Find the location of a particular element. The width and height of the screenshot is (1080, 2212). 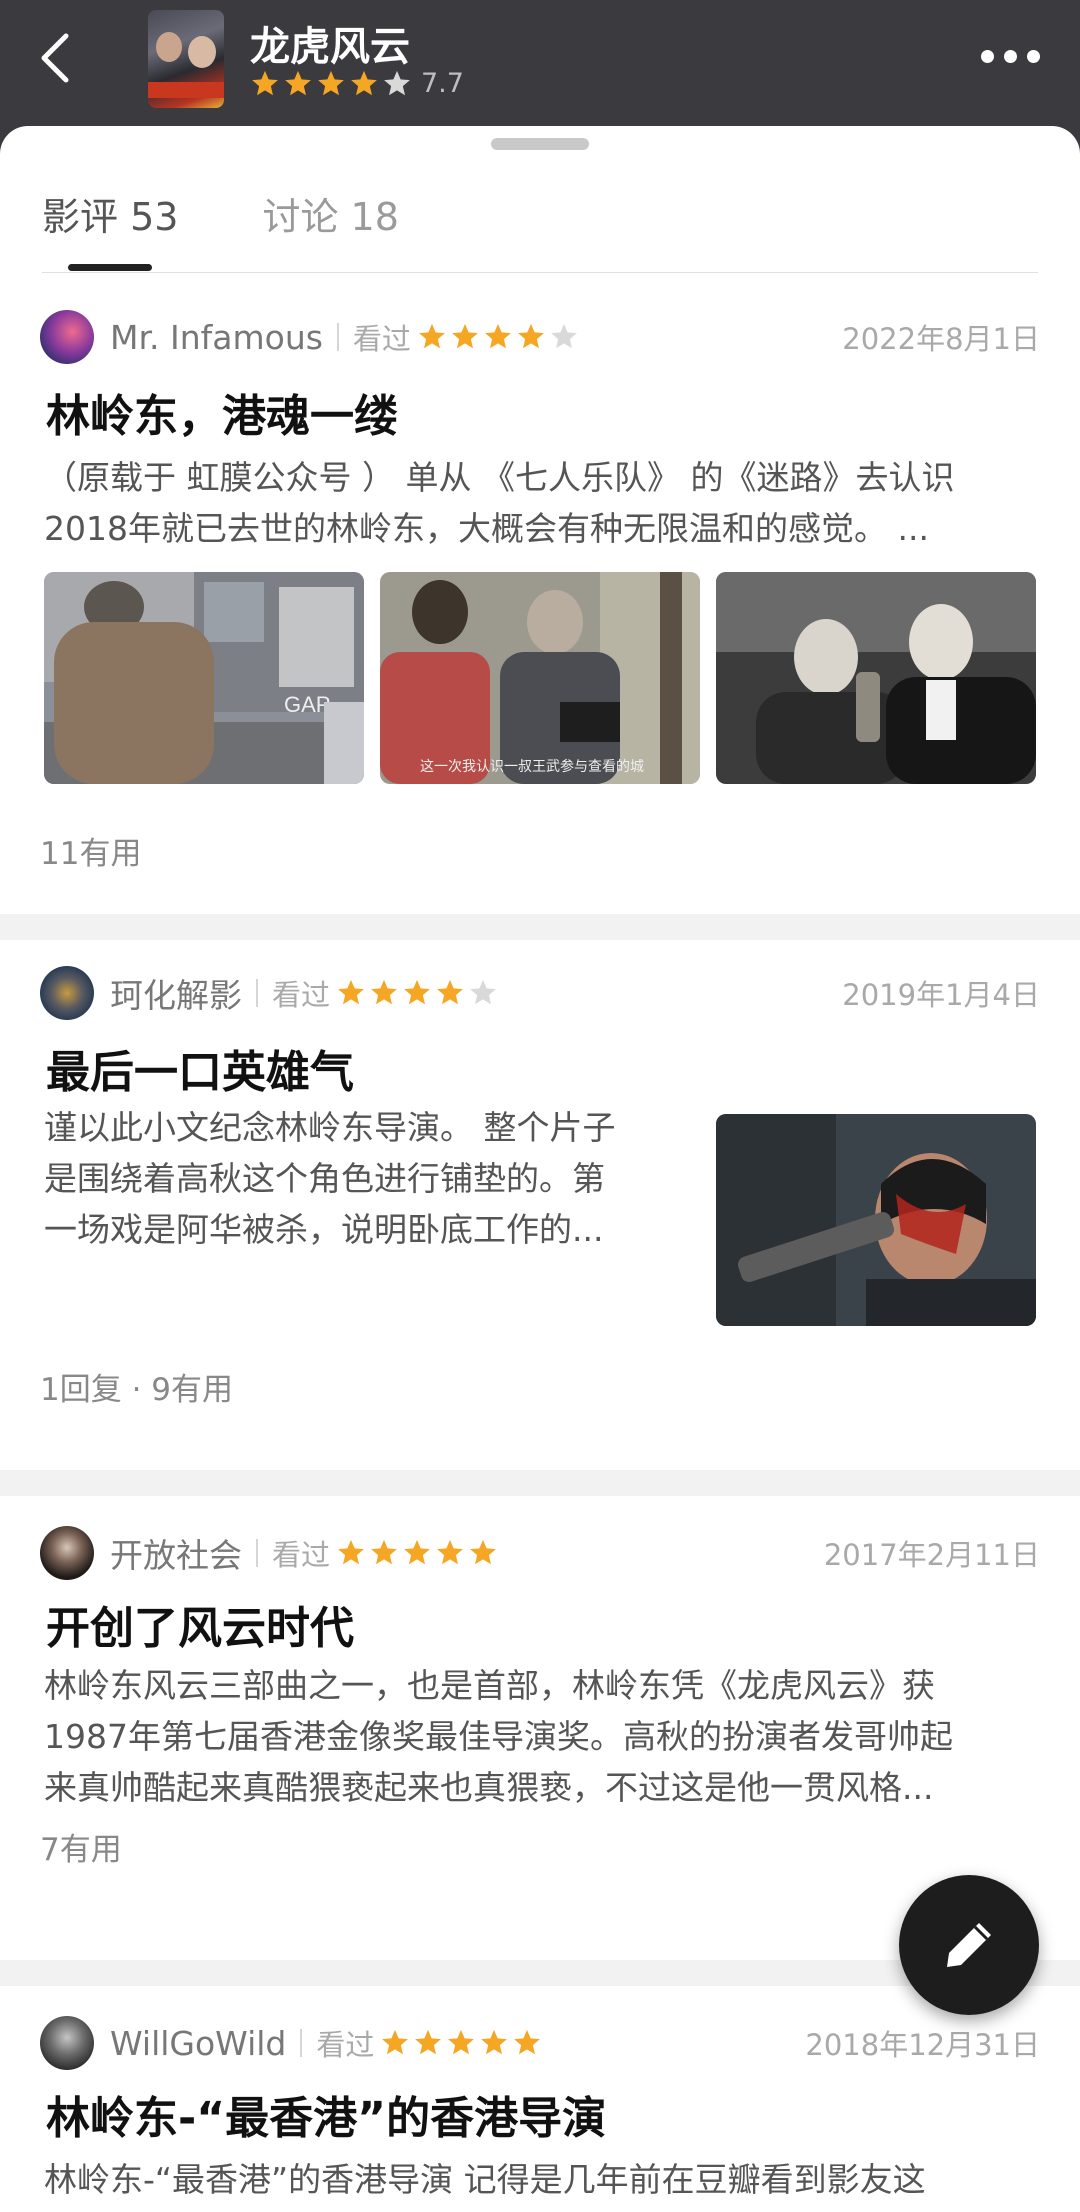

tab-bar: 影评 53 讨论 18 is located at coordinates (220, 213).